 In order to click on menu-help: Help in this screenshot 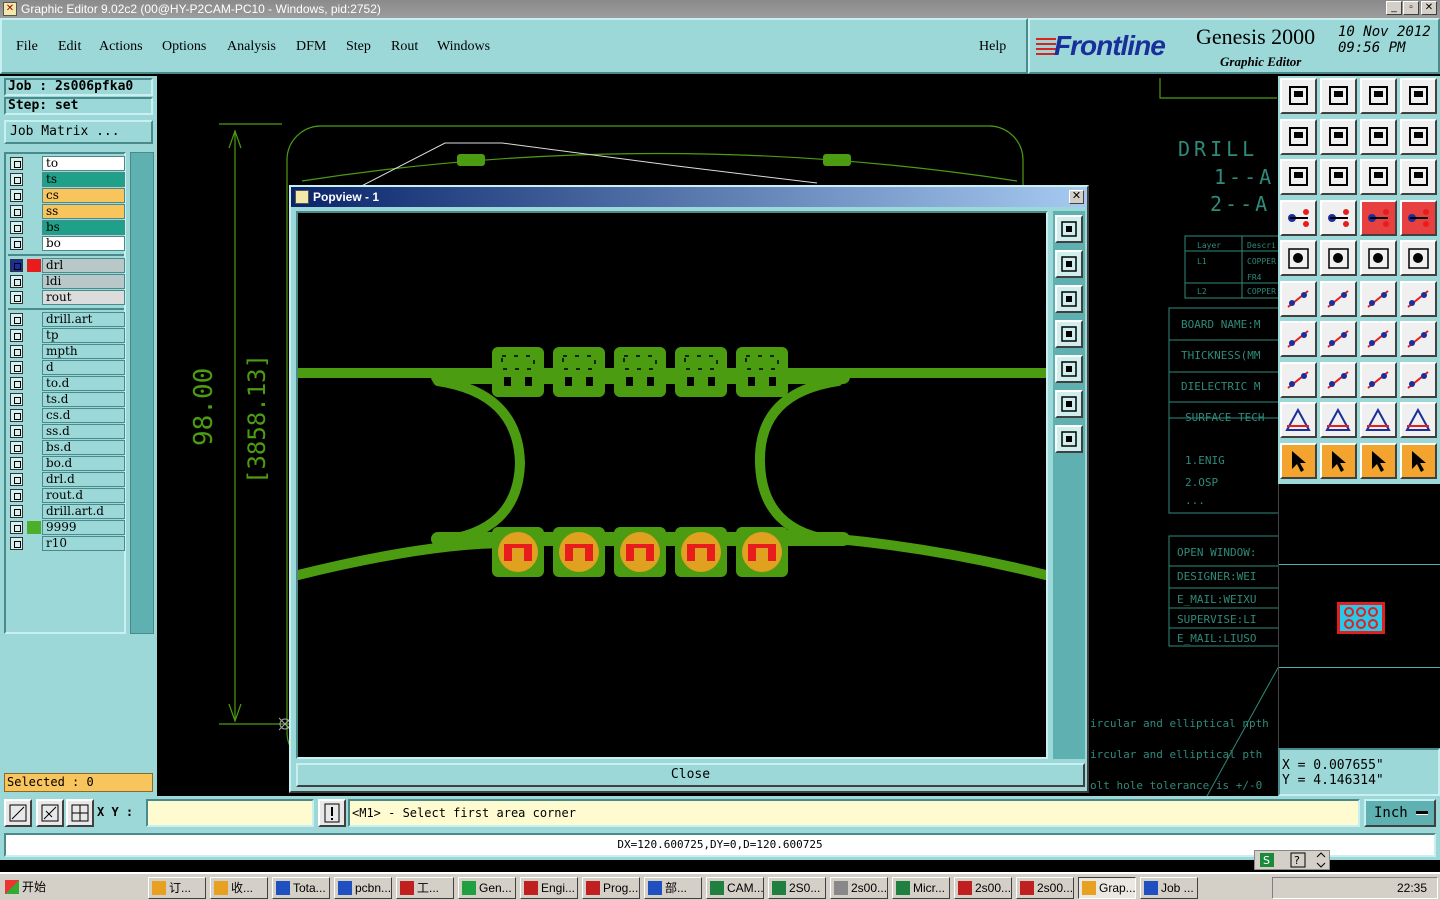, I will do `click(992, 47)`.